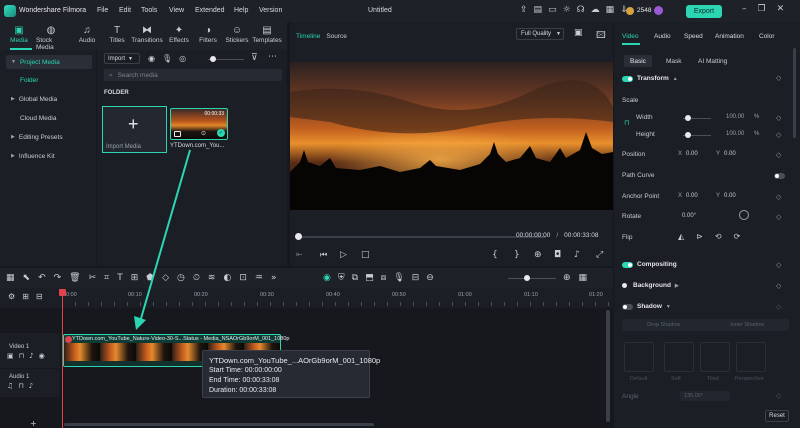 The height and width of the screenshot is (428, 800). What do you see at coordinates (125, 10) in the screenshot?
I see `menu-edit: Edit` at bounding box center [125, 10].